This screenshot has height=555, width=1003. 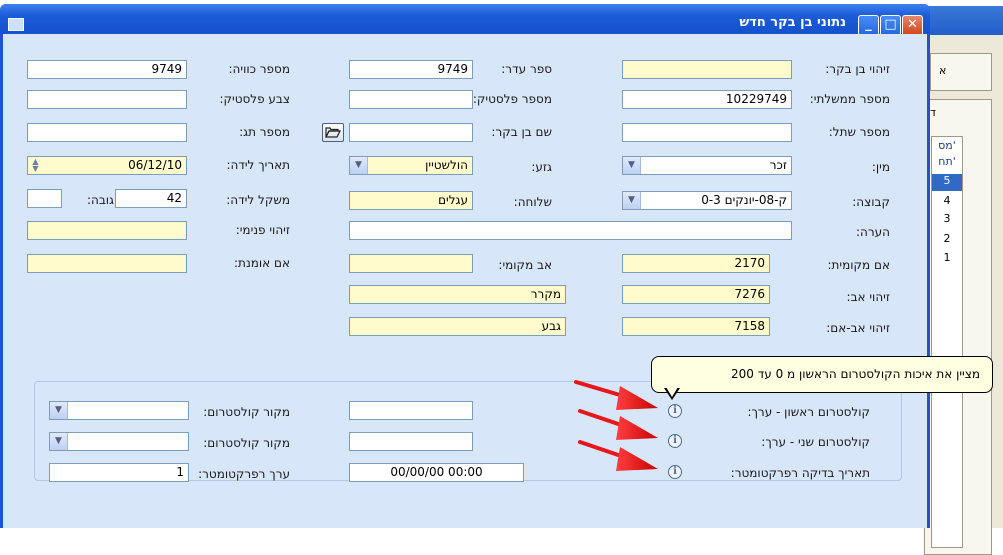 I want to click on app-icon, so click(x=16, y=24).